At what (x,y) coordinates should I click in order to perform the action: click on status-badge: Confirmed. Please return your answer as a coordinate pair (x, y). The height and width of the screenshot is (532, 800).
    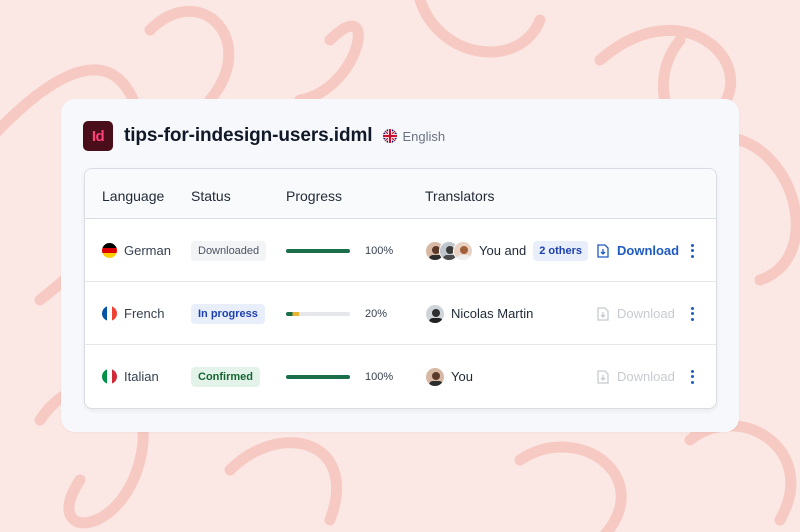
    Looking at the image, I should click on (225, 376).